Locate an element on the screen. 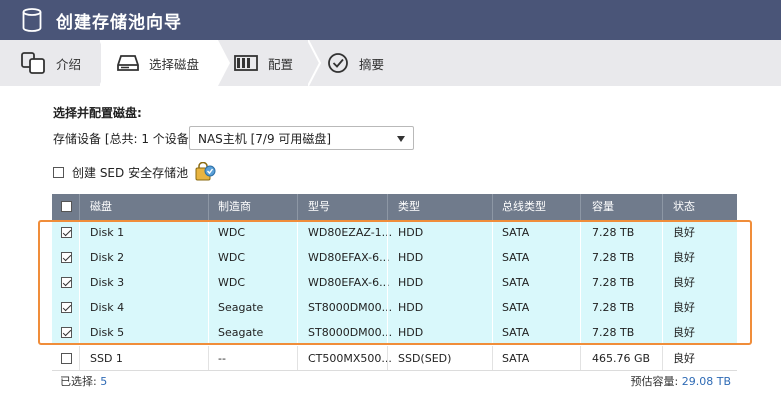  col-vendor: 制造商 is located at coordinates (234, 207).